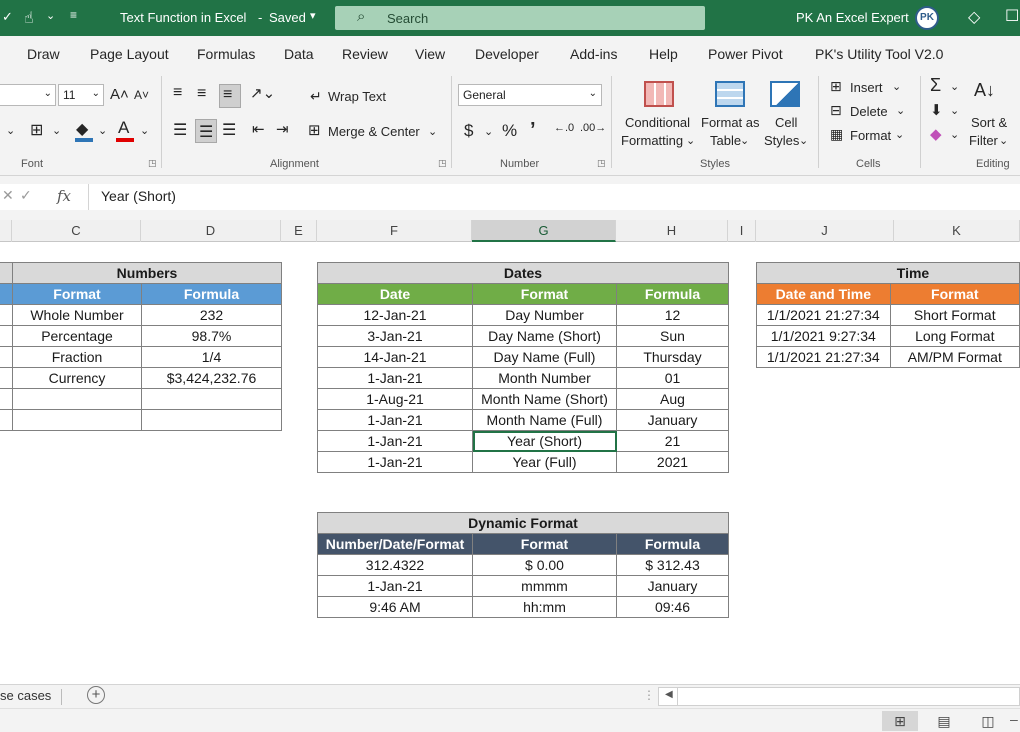  What do you see at coordinates (25, 695) in the screenshot?
I see `sheet-tab: se cases` at bounding box center [25, 695].